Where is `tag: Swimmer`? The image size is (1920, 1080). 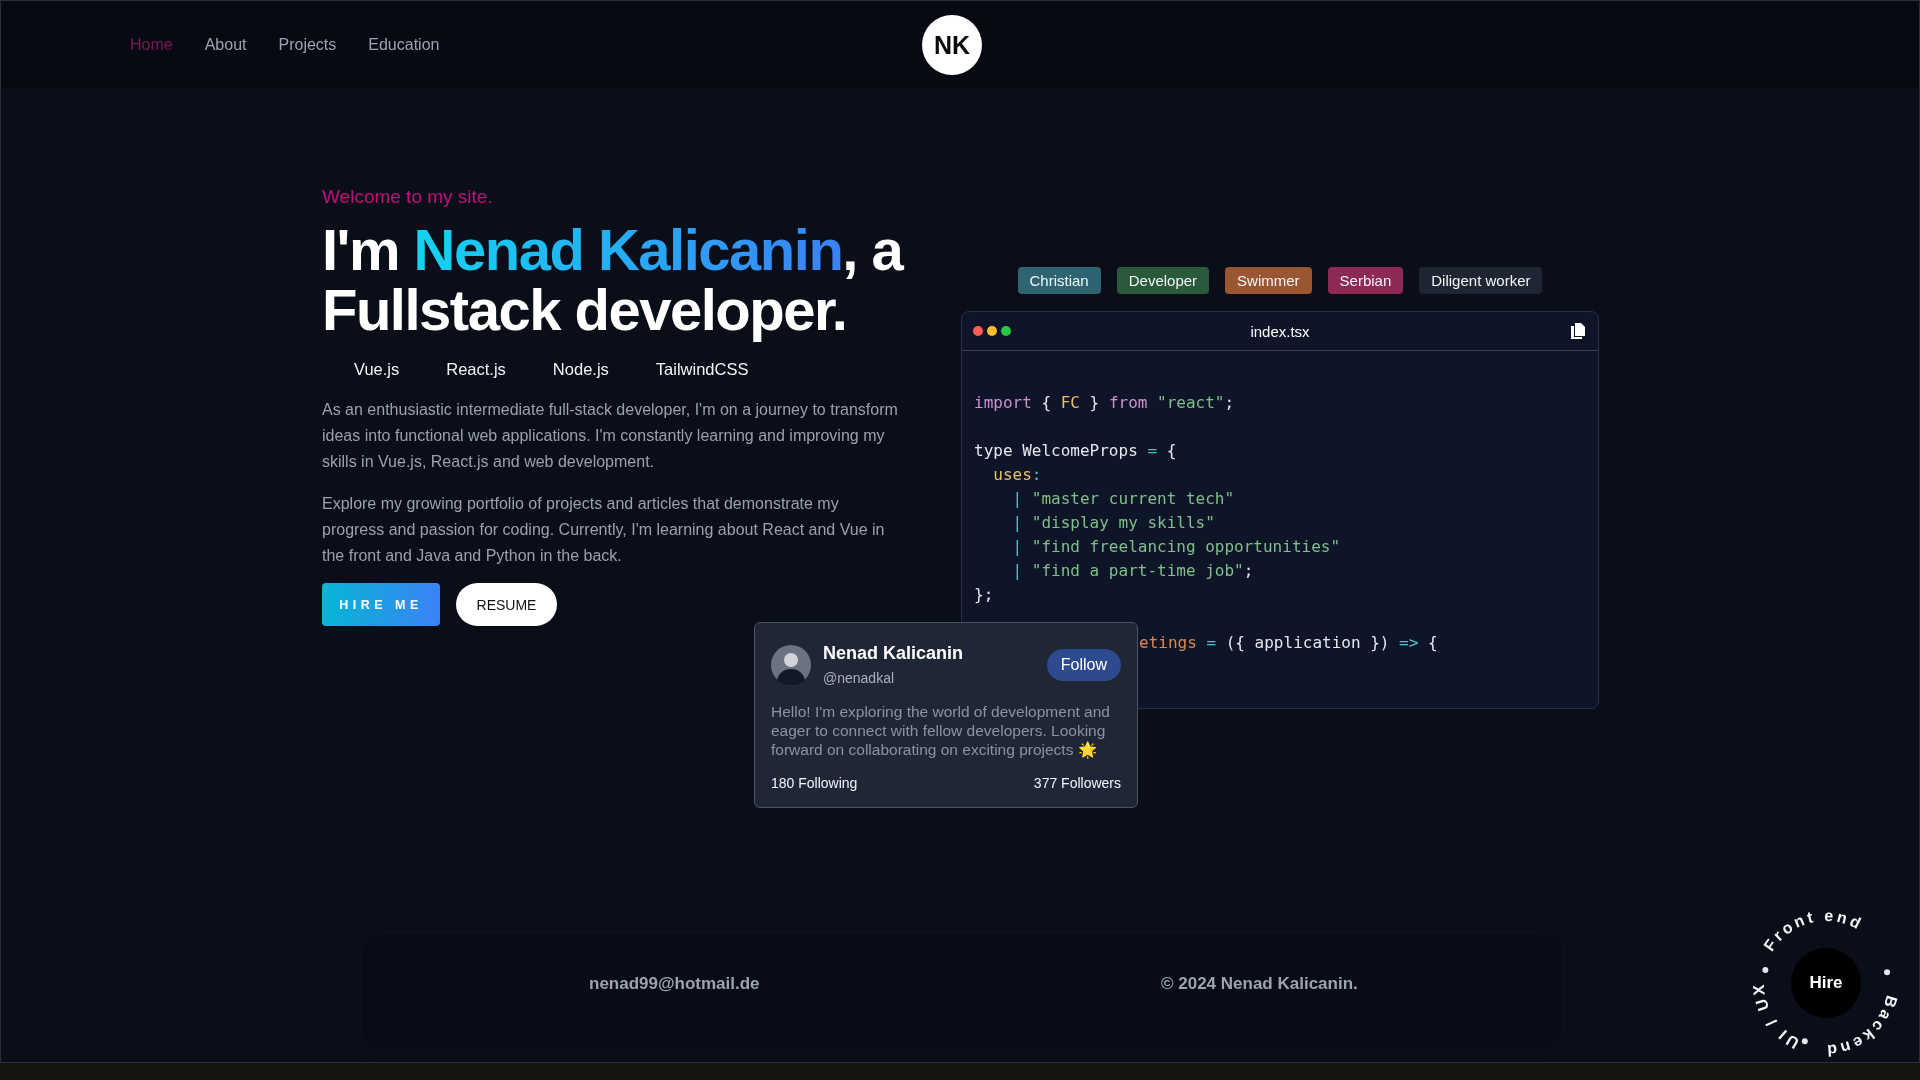 tag: Swimmer is located at coordinates (1268, 280).